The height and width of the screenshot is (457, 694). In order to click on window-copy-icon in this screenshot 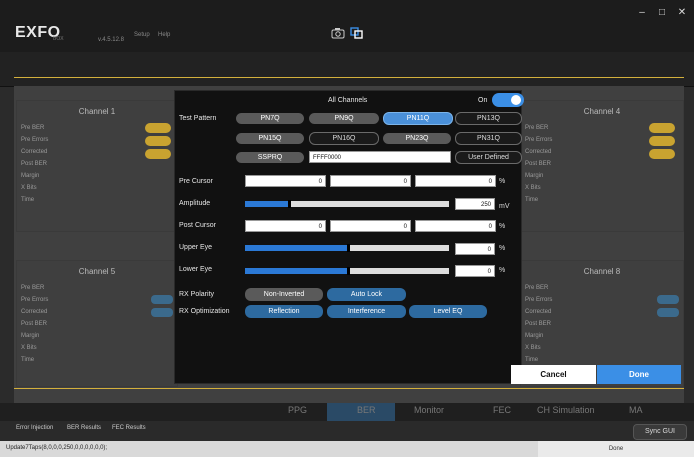, I will do `click(356, 32)`.